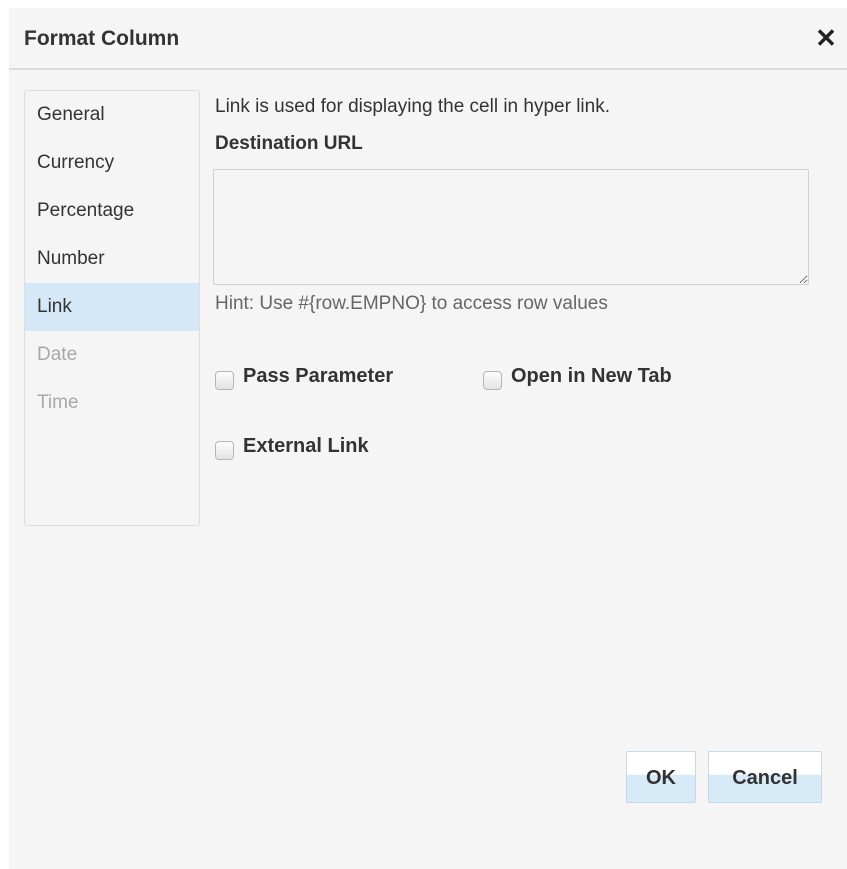 The image size is (847, 869). I want to click on cancel-button: Cancel, so click(765, 777).